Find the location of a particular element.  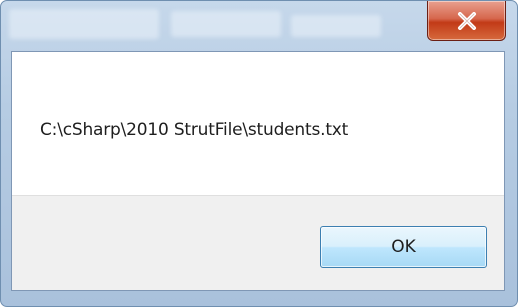

close-button is located at coordinates (466, 21).